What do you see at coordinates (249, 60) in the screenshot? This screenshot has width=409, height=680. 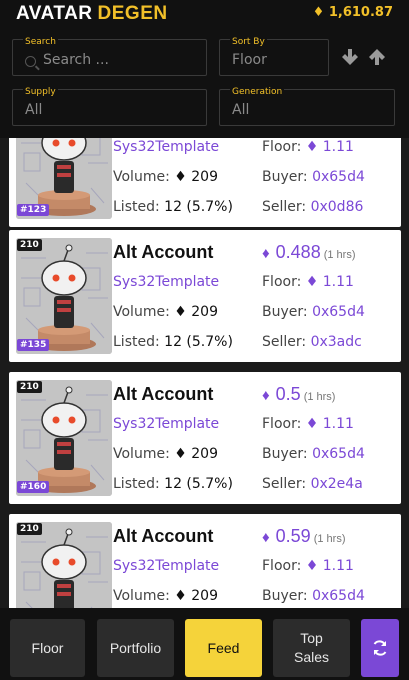 I see `sort-by-value: Floor` at bounding box center [249, 60].